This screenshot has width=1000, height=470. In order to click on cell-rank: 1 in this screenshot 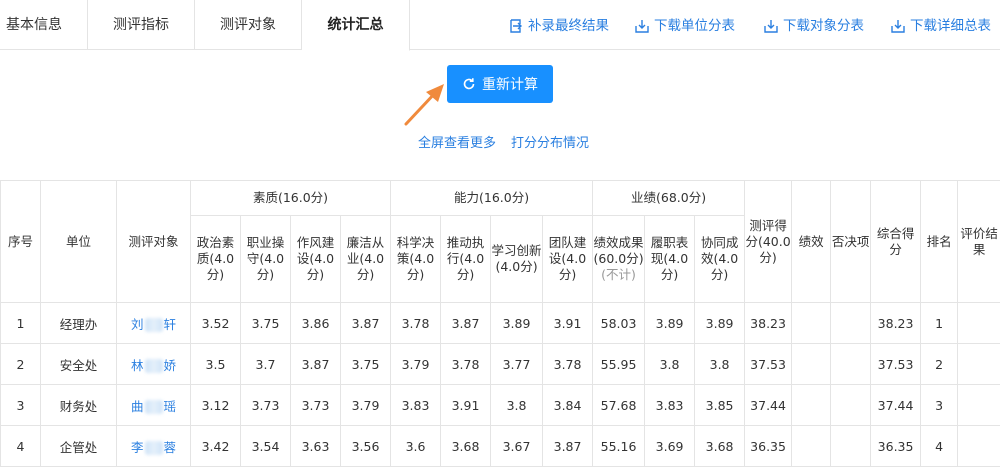, I will do `click(939, 323)`.